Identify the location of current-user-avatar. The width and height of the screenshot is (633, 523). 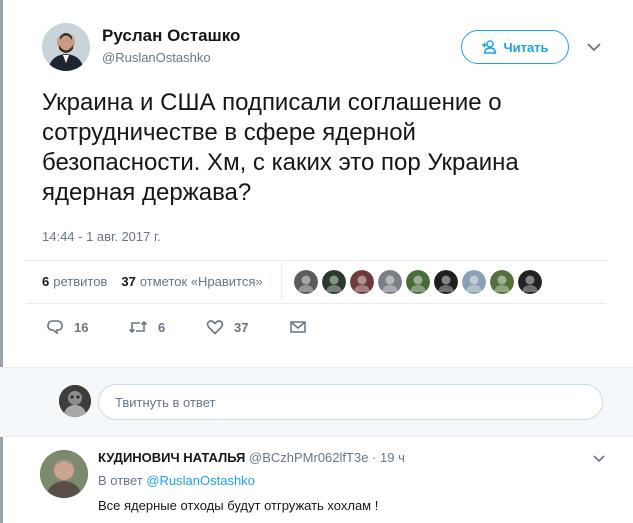
(75, 401).